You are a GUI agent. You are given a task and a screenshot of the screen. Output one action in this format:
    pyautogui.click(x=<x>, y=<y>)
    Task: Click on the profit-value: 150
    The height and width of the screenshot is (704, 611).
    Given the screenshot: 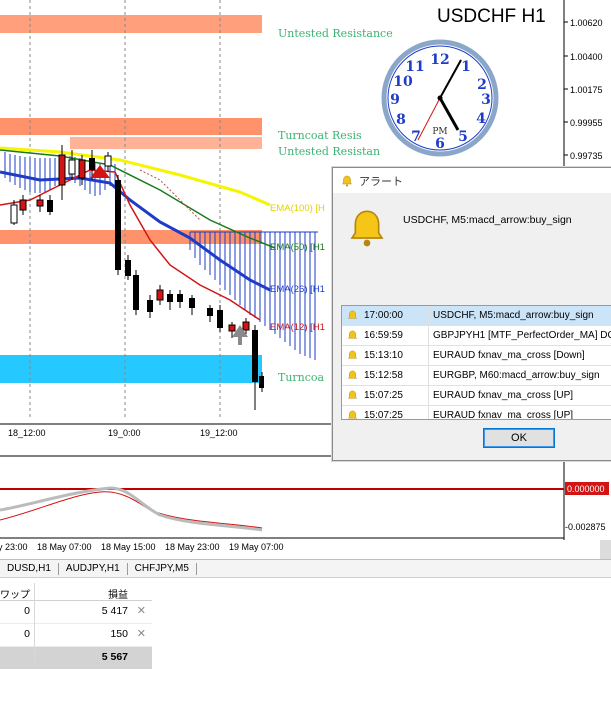 What is the action you would take?
    pyautogui.click(x=119, y=634)
    